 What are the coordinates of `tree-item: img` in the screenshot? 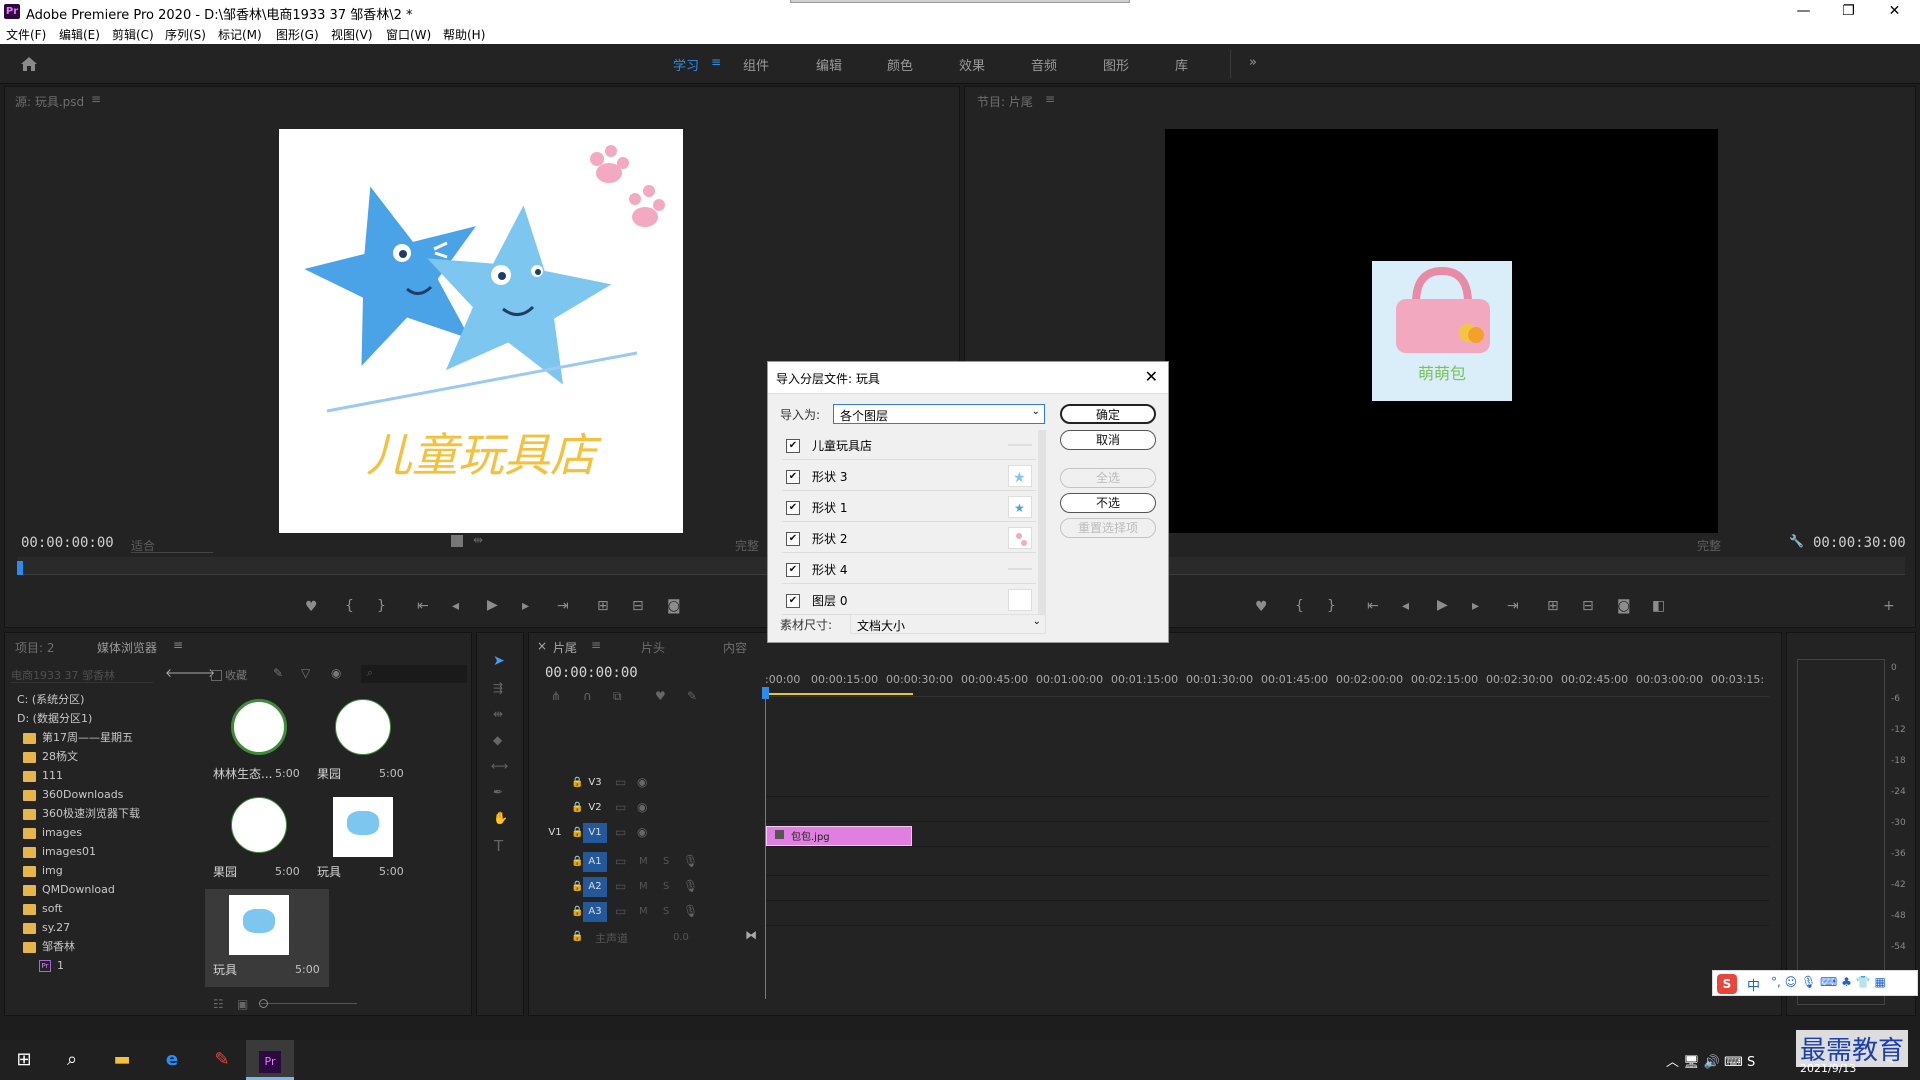 It's located at (43, 871).